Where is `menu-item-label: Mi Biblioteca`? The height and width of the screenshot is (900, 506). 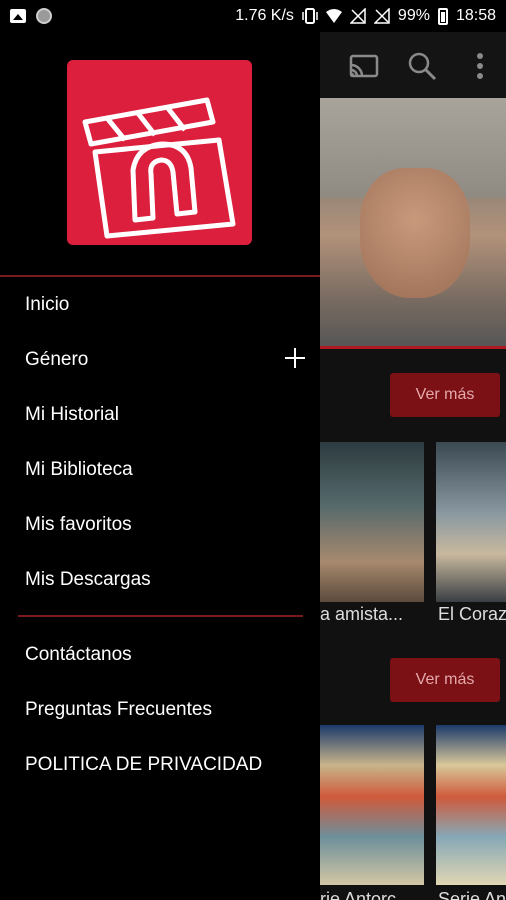
menu-item-label: Mi Biblioteca is located at coordinates (79, 469).